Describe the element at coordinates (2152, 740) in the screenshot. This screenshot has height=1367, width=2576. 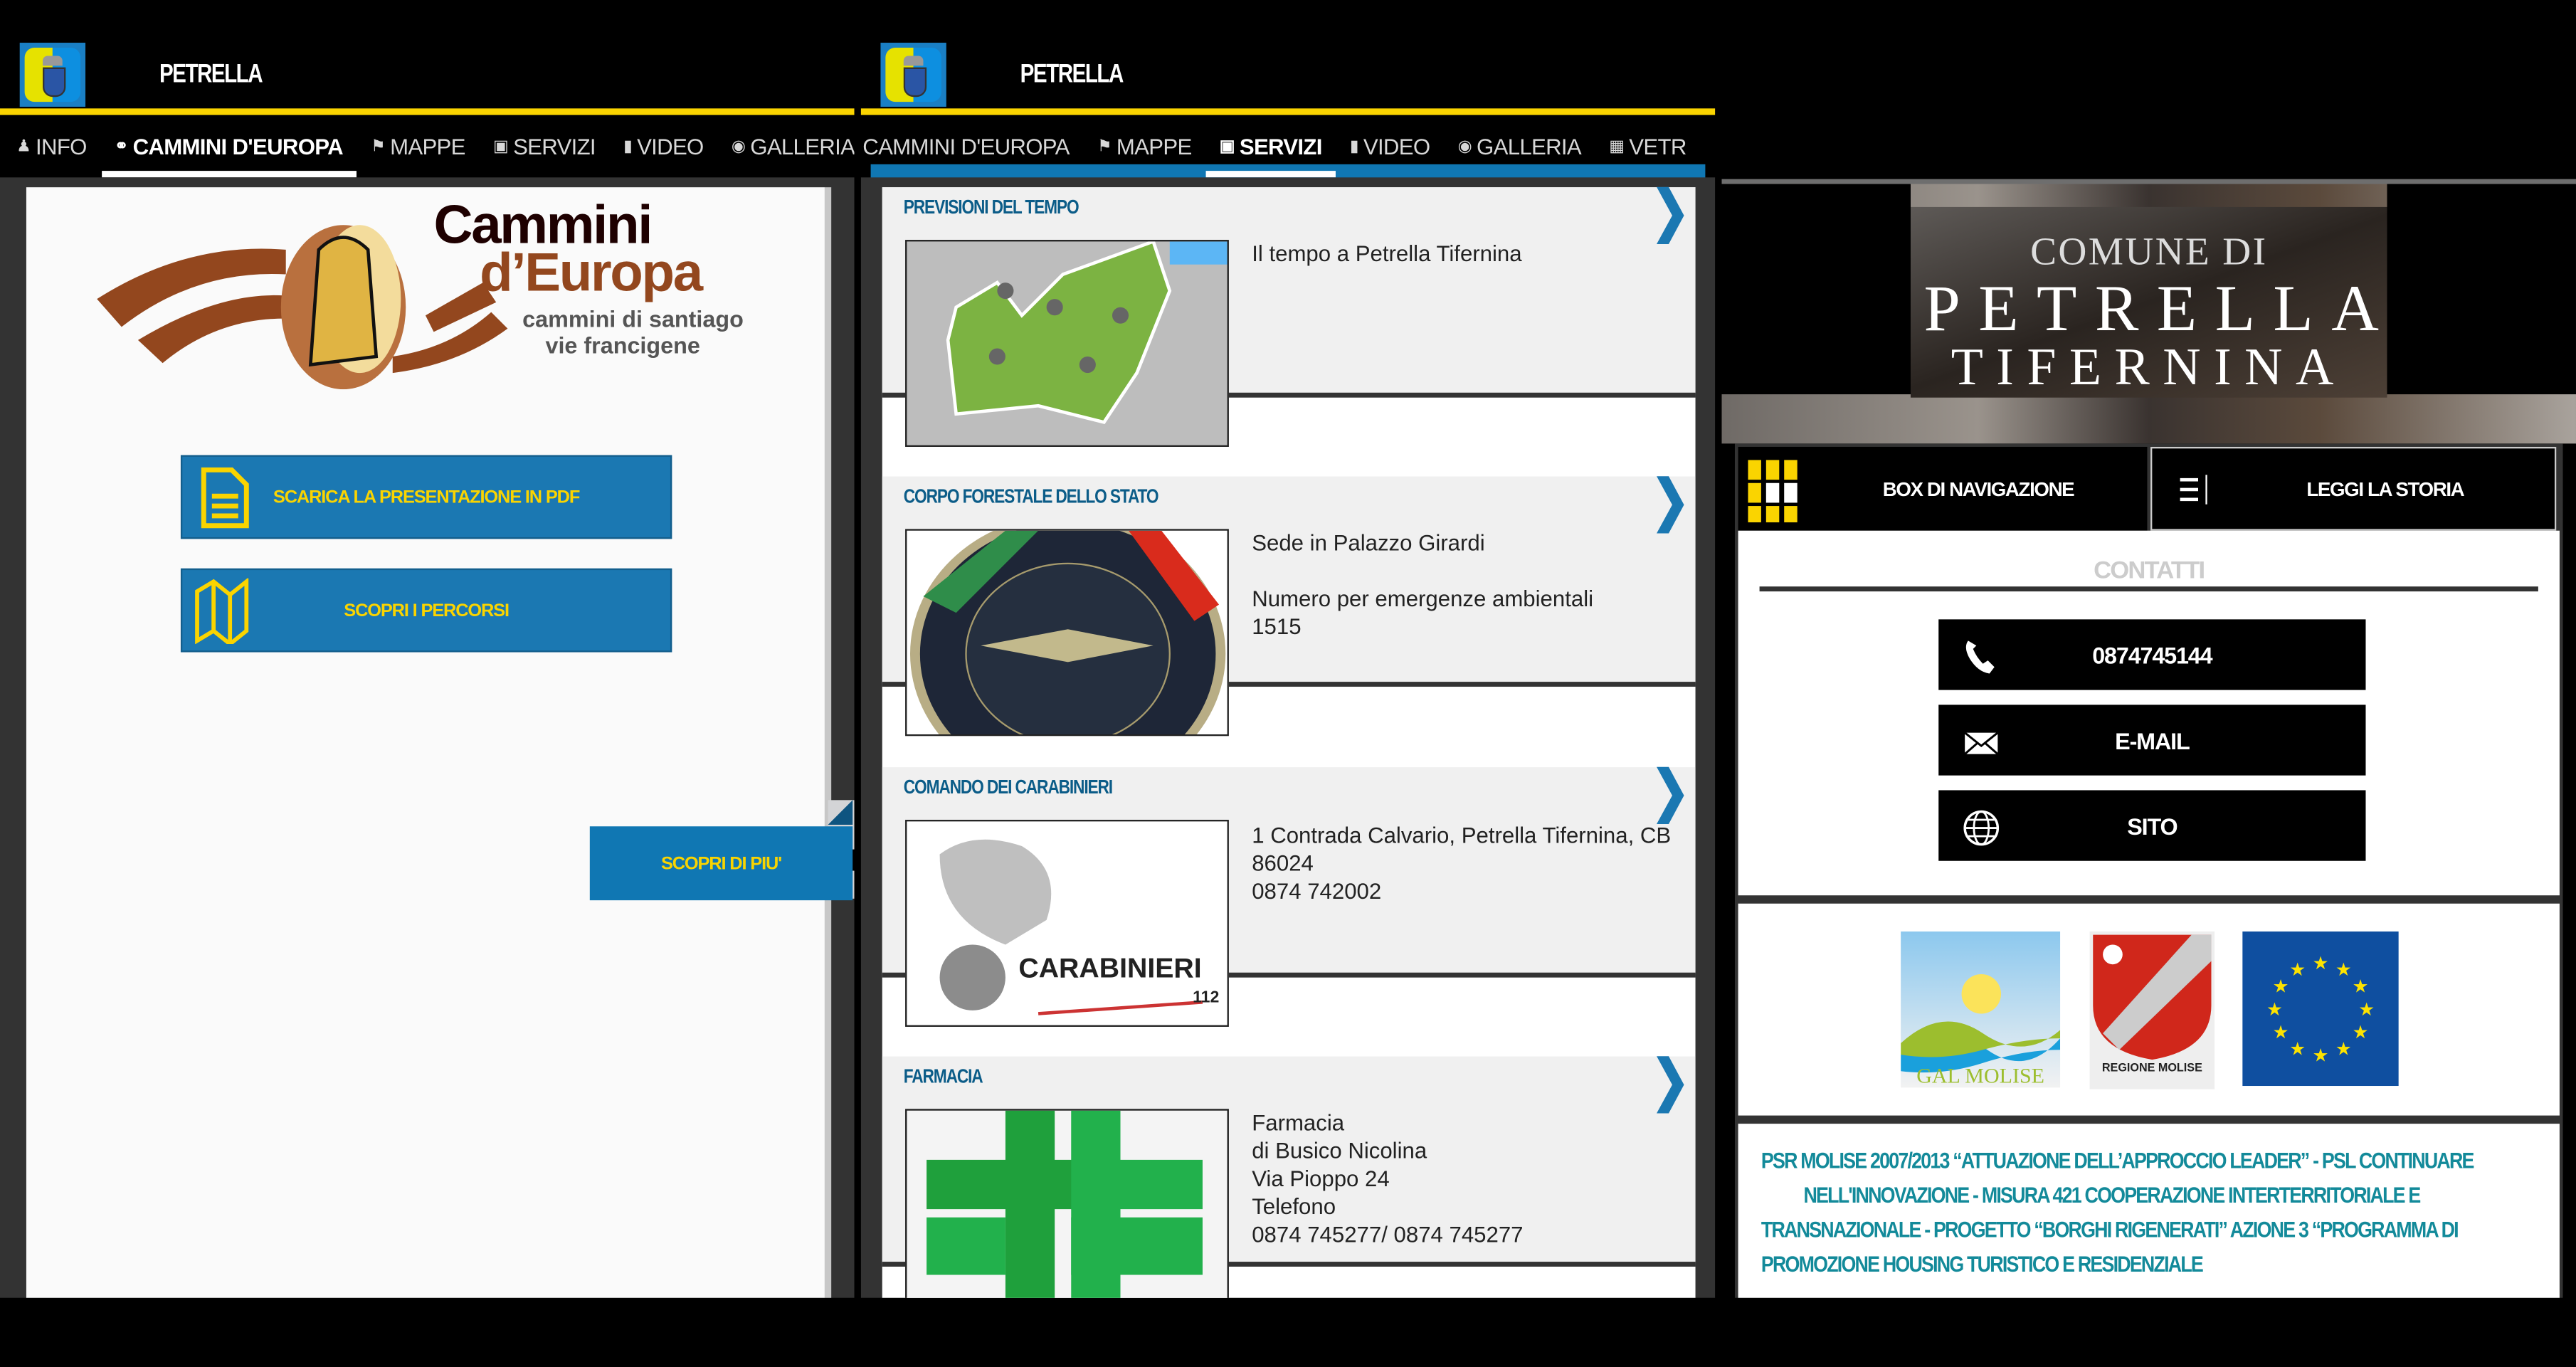
I see `email-button: E-MAIL` at that location.